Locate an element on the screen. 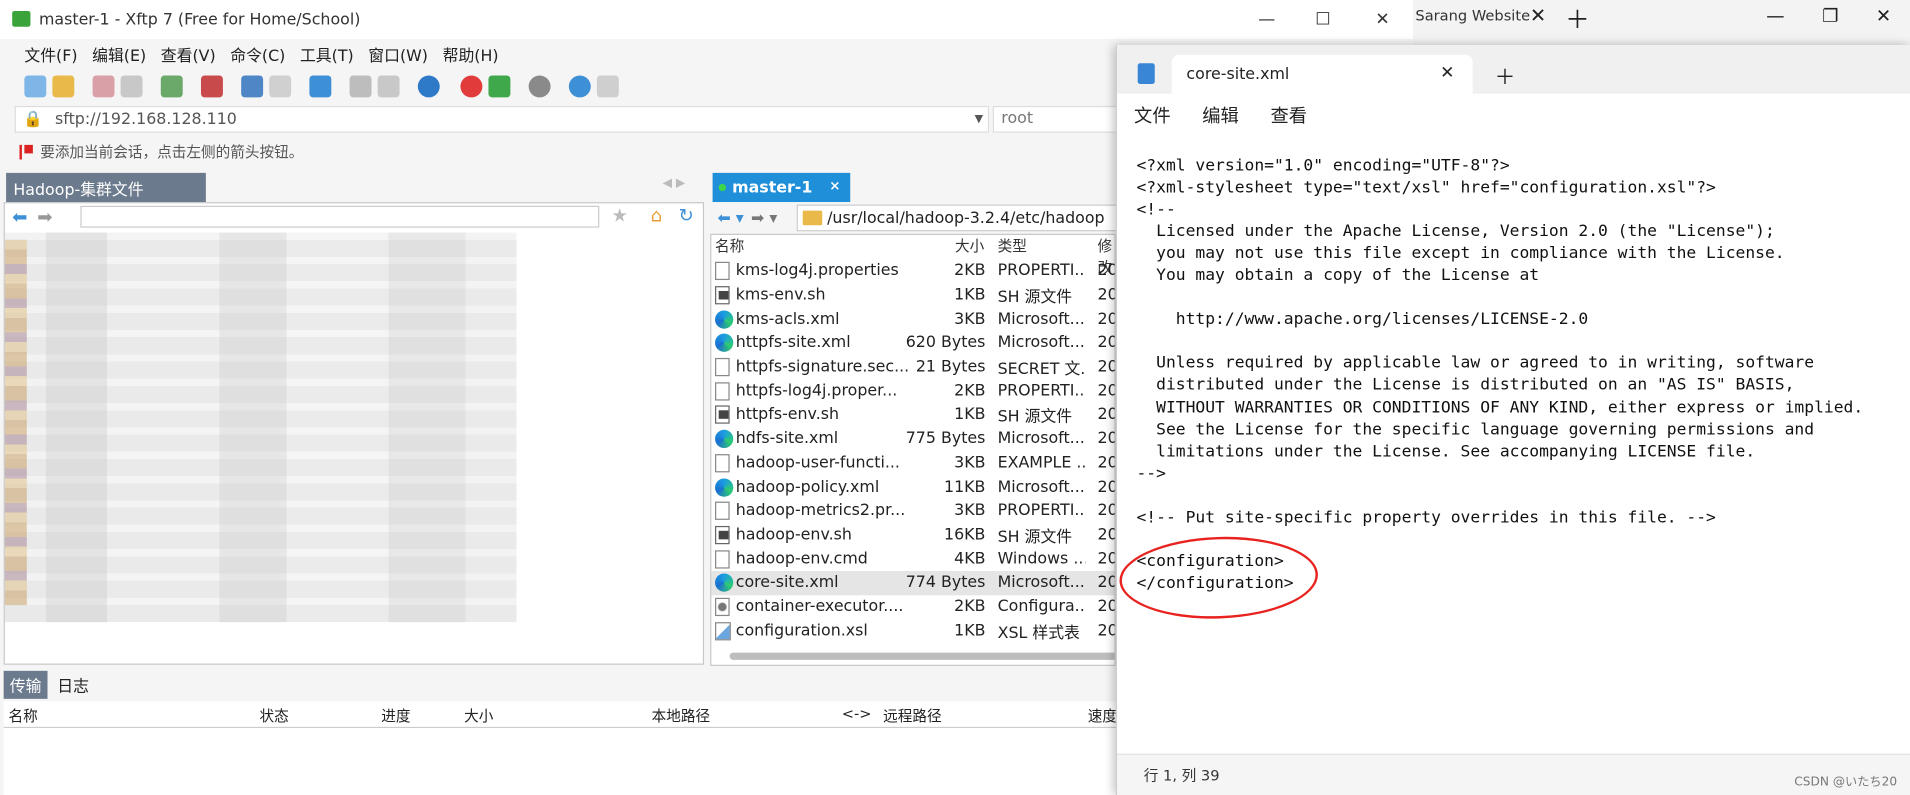  menu-help: 帮助(H) is located at coordinates (471, 53).